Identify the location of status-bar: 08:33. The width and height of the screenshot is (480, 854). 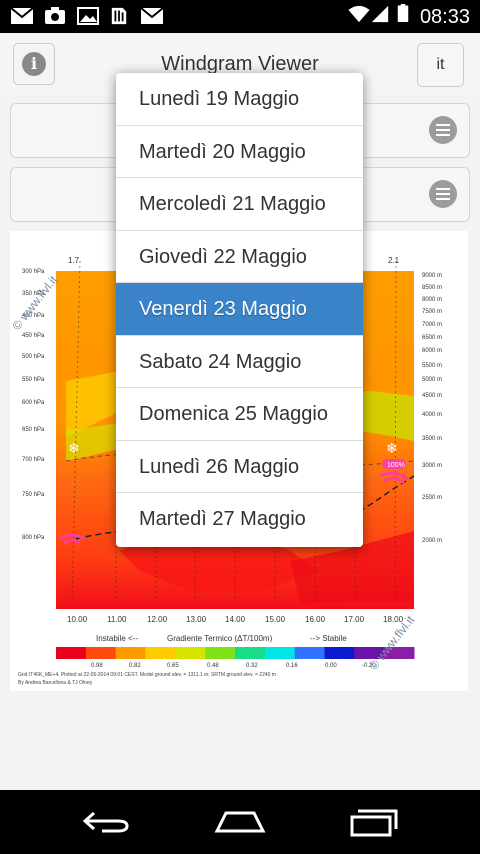
(240, 16).